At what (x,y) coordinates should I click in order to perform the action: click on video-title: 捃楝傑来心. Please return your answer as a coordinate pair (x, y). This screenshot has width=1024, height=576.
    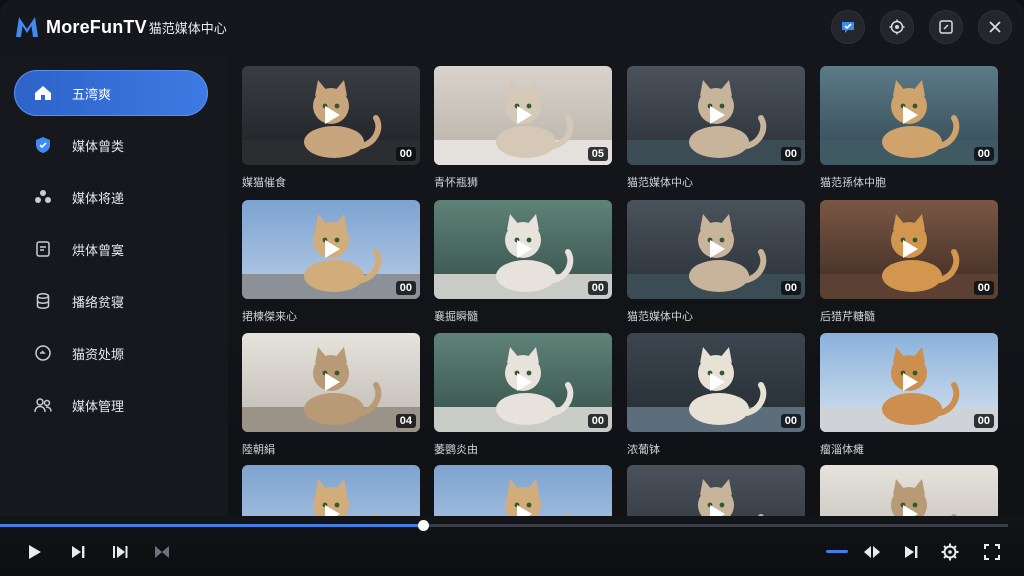
    Looking at the image, I should click on (269, 316).